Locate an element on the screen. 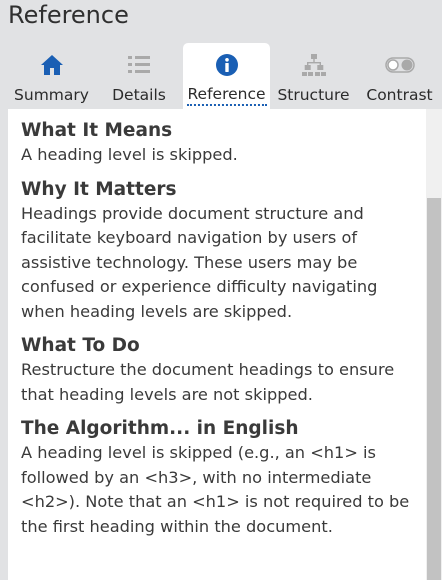 The height and width of the screenshot is (580, 442). toggle-icon is located at coordinates (399, 65).